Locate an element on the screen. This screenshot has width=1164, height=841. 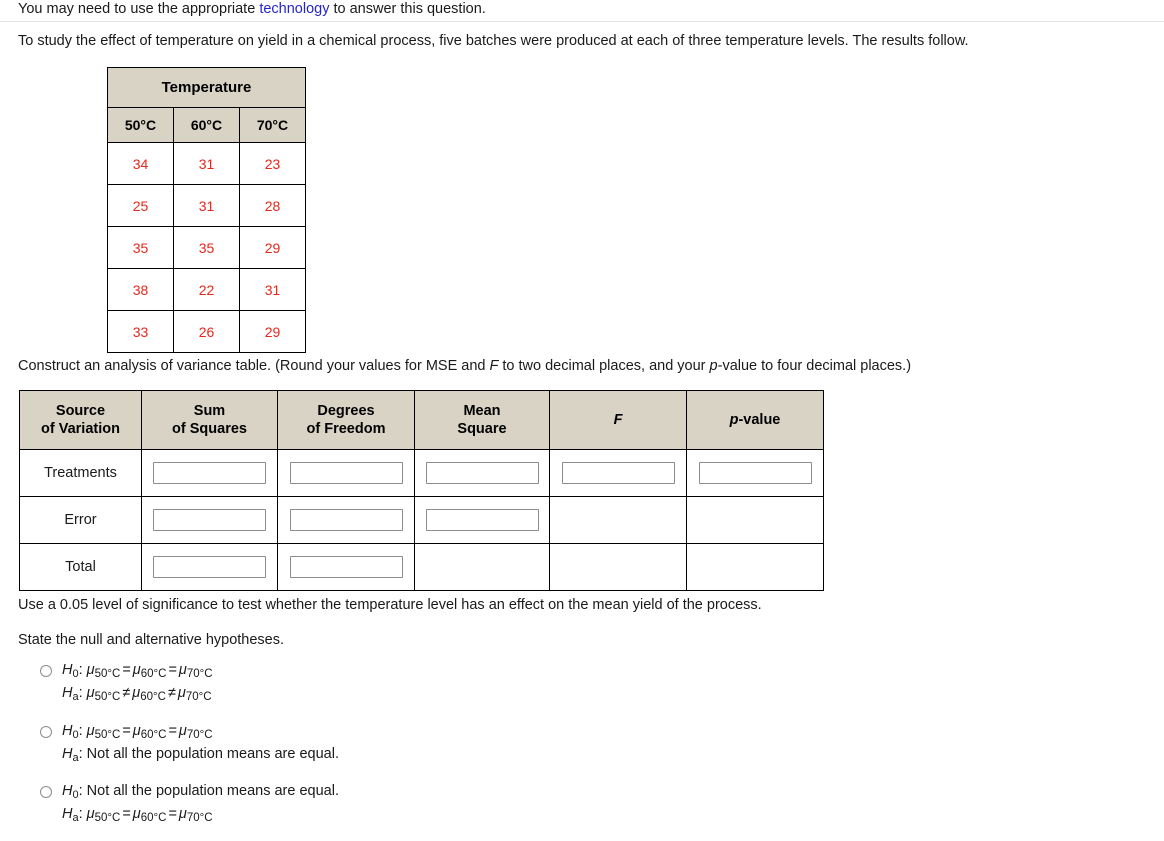
treatments-f-input is located at coordinates (618, 473).